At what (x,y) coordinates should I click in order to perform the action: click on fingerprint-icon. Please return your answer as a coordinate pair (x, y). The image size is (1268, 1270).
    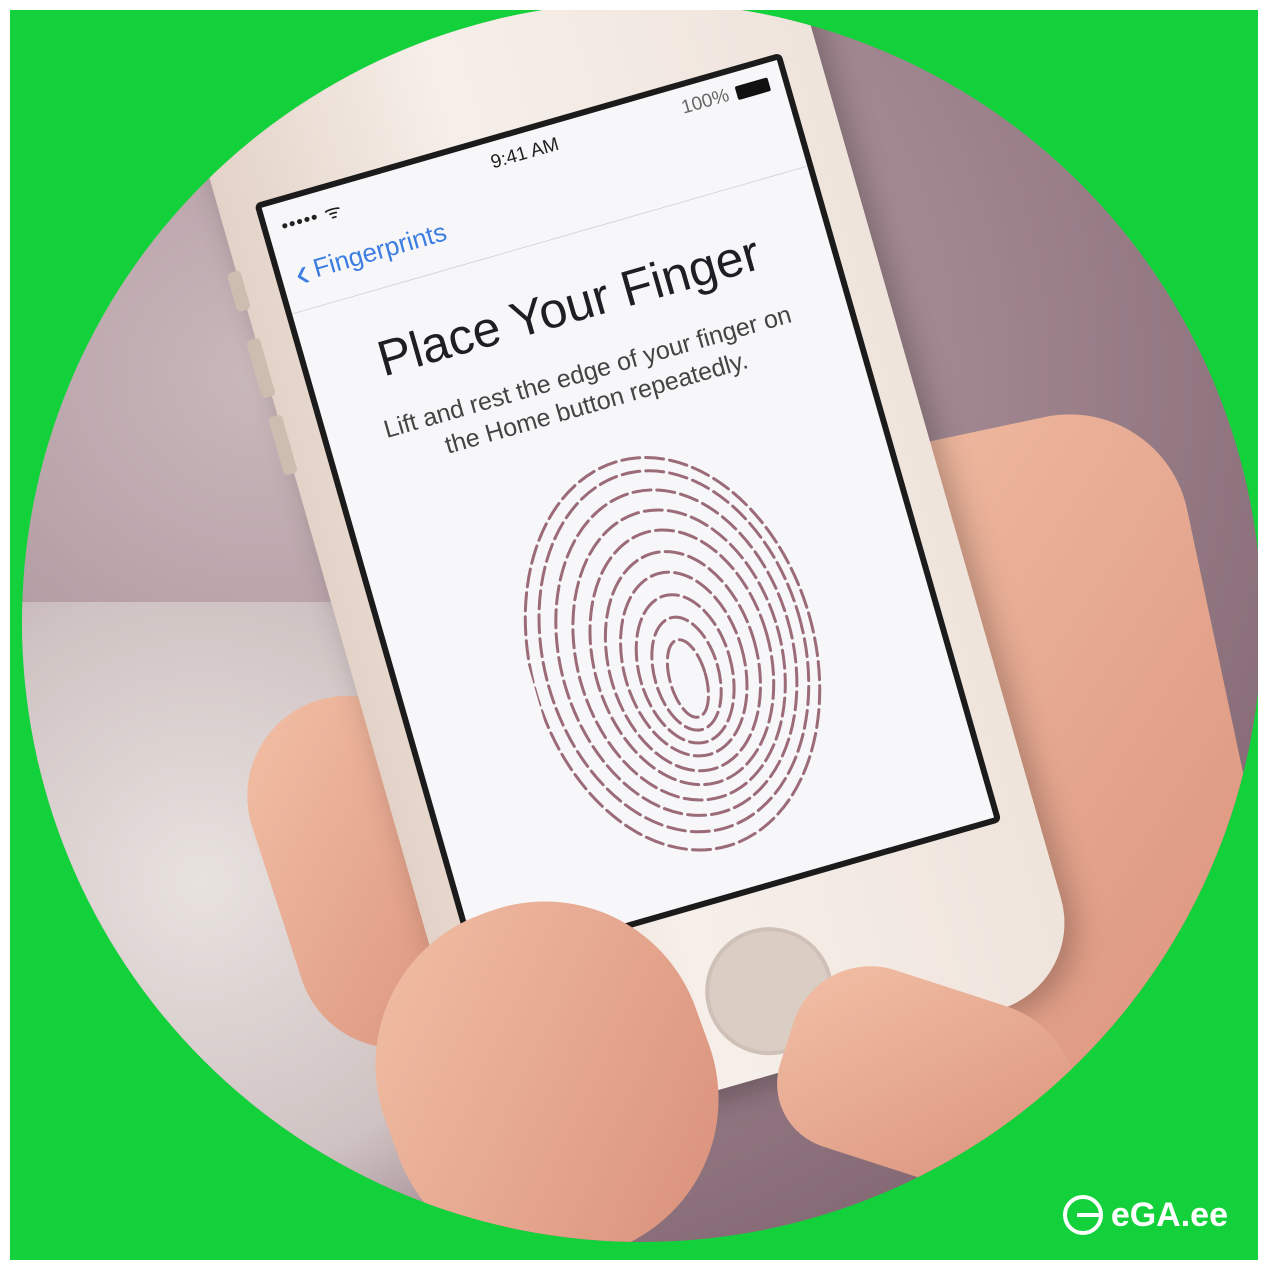
    Looking at the image, I should click on (672, 654).